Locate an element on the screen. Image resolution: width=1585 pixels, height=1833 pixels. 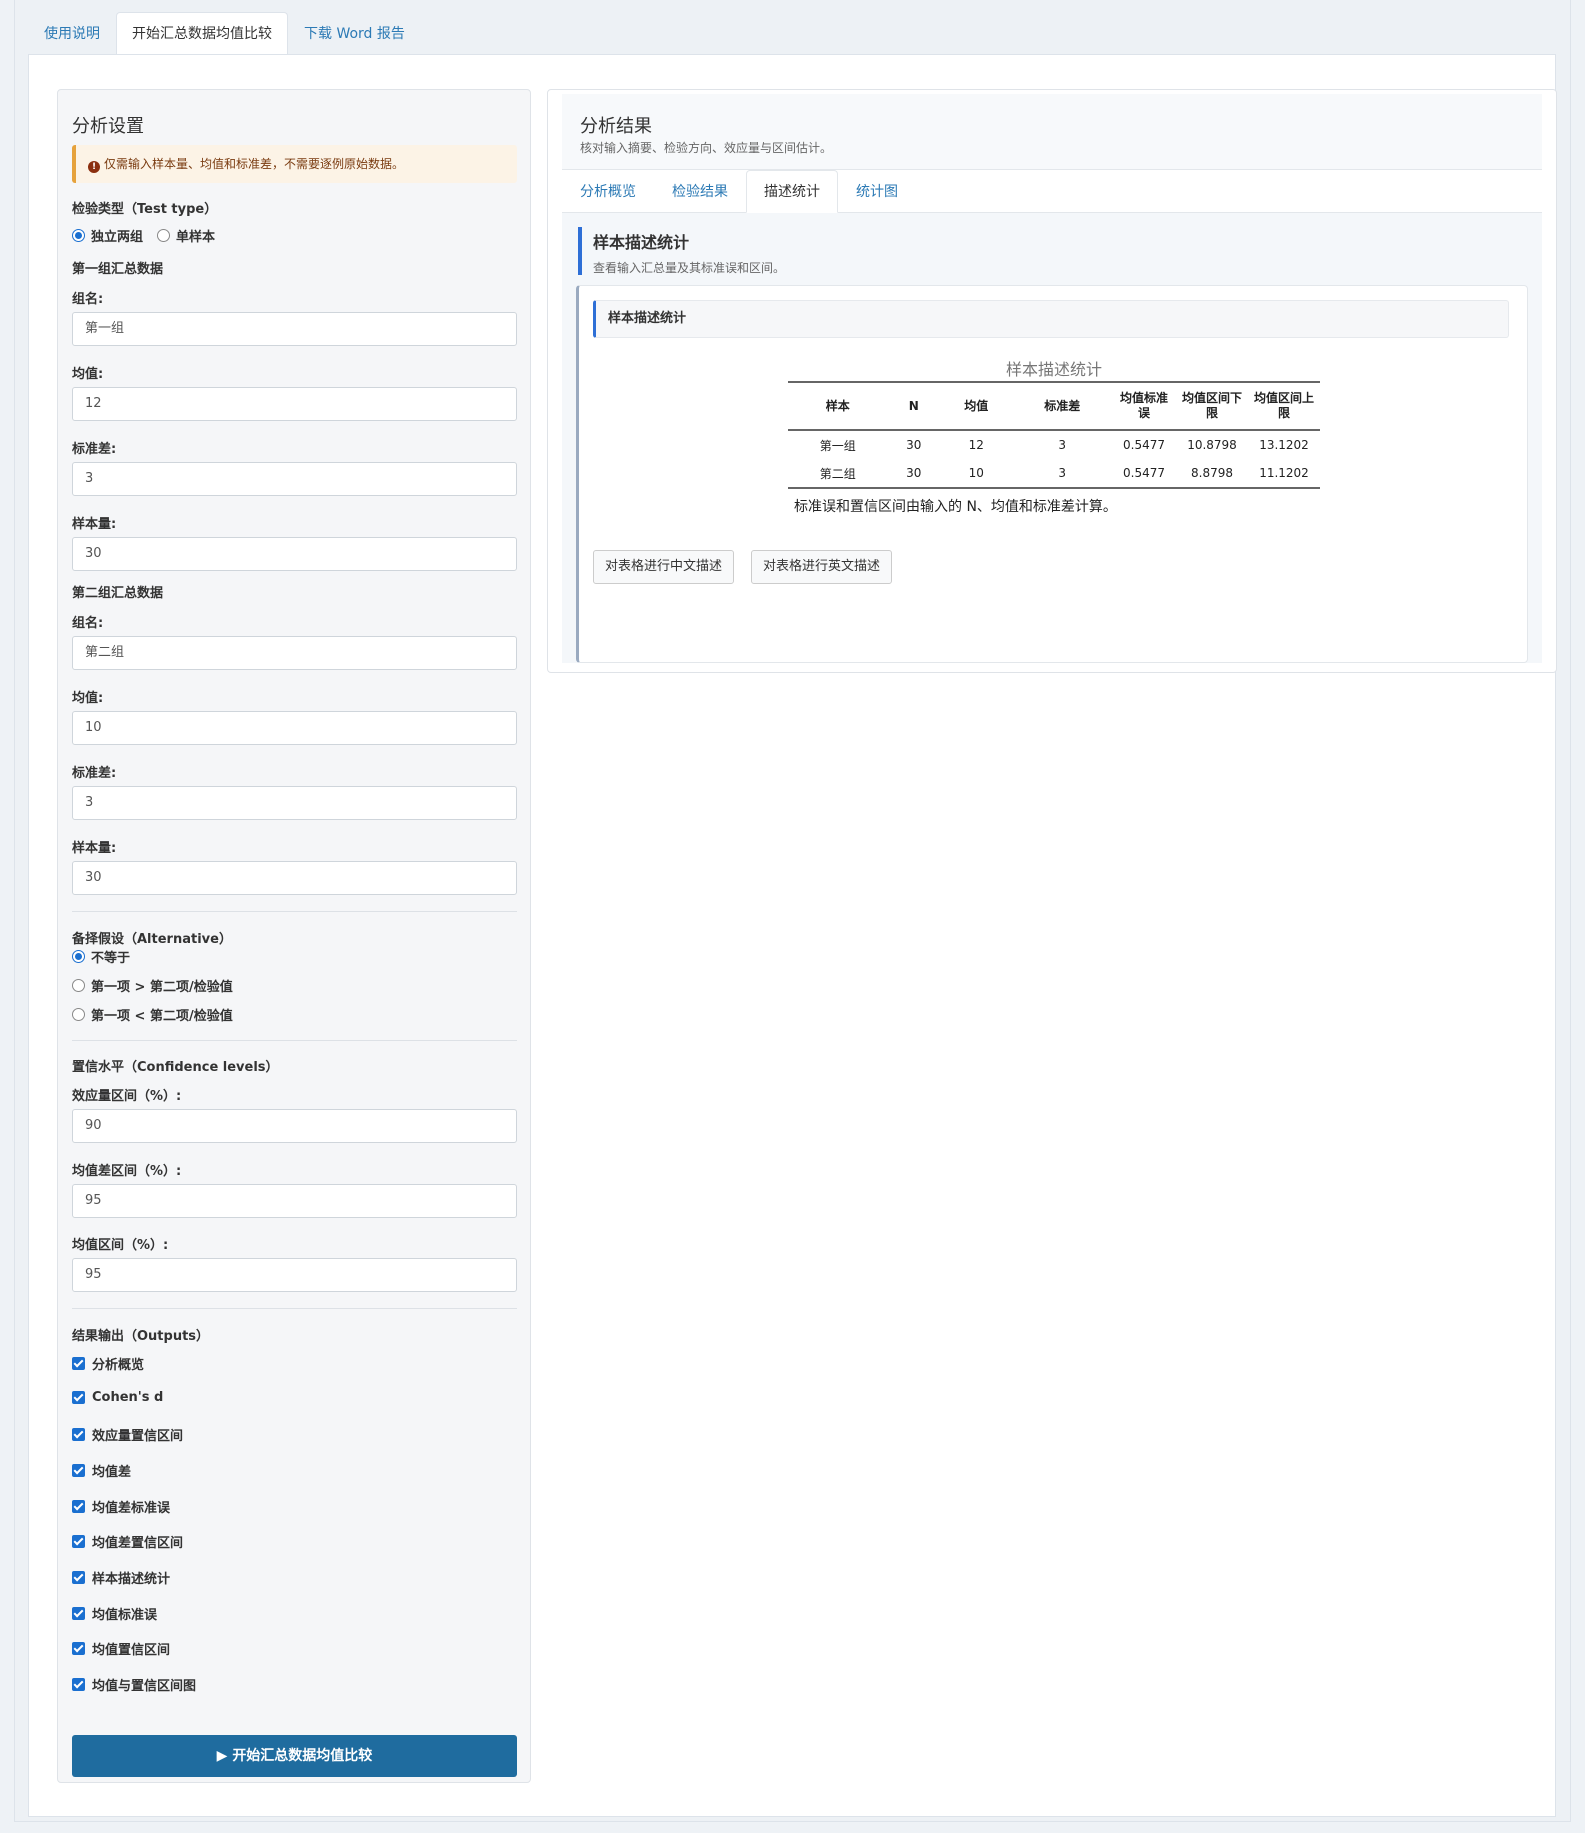
group2-name-input: 第二组 is located at coordinates (294, 653).